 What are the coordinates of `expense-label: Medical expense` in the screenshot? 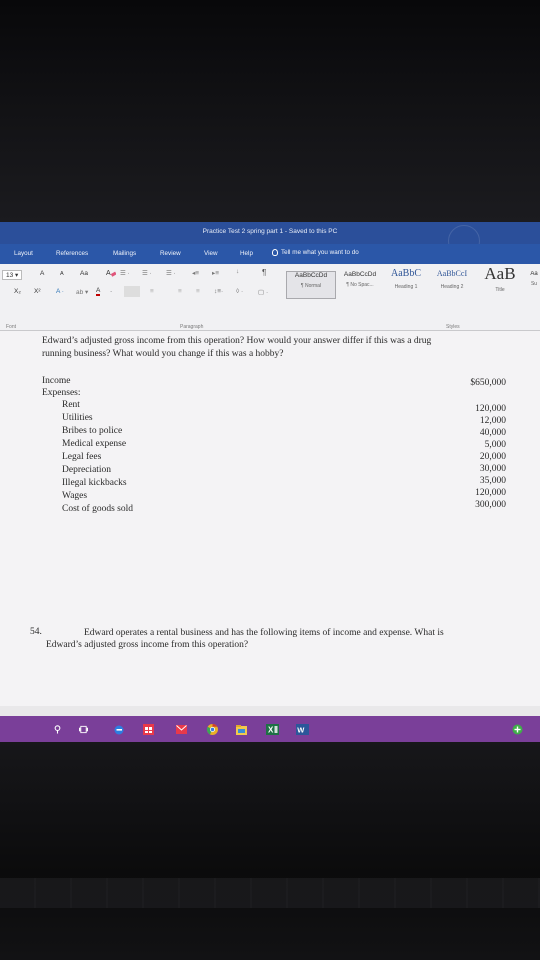 It's located at (94, 444).